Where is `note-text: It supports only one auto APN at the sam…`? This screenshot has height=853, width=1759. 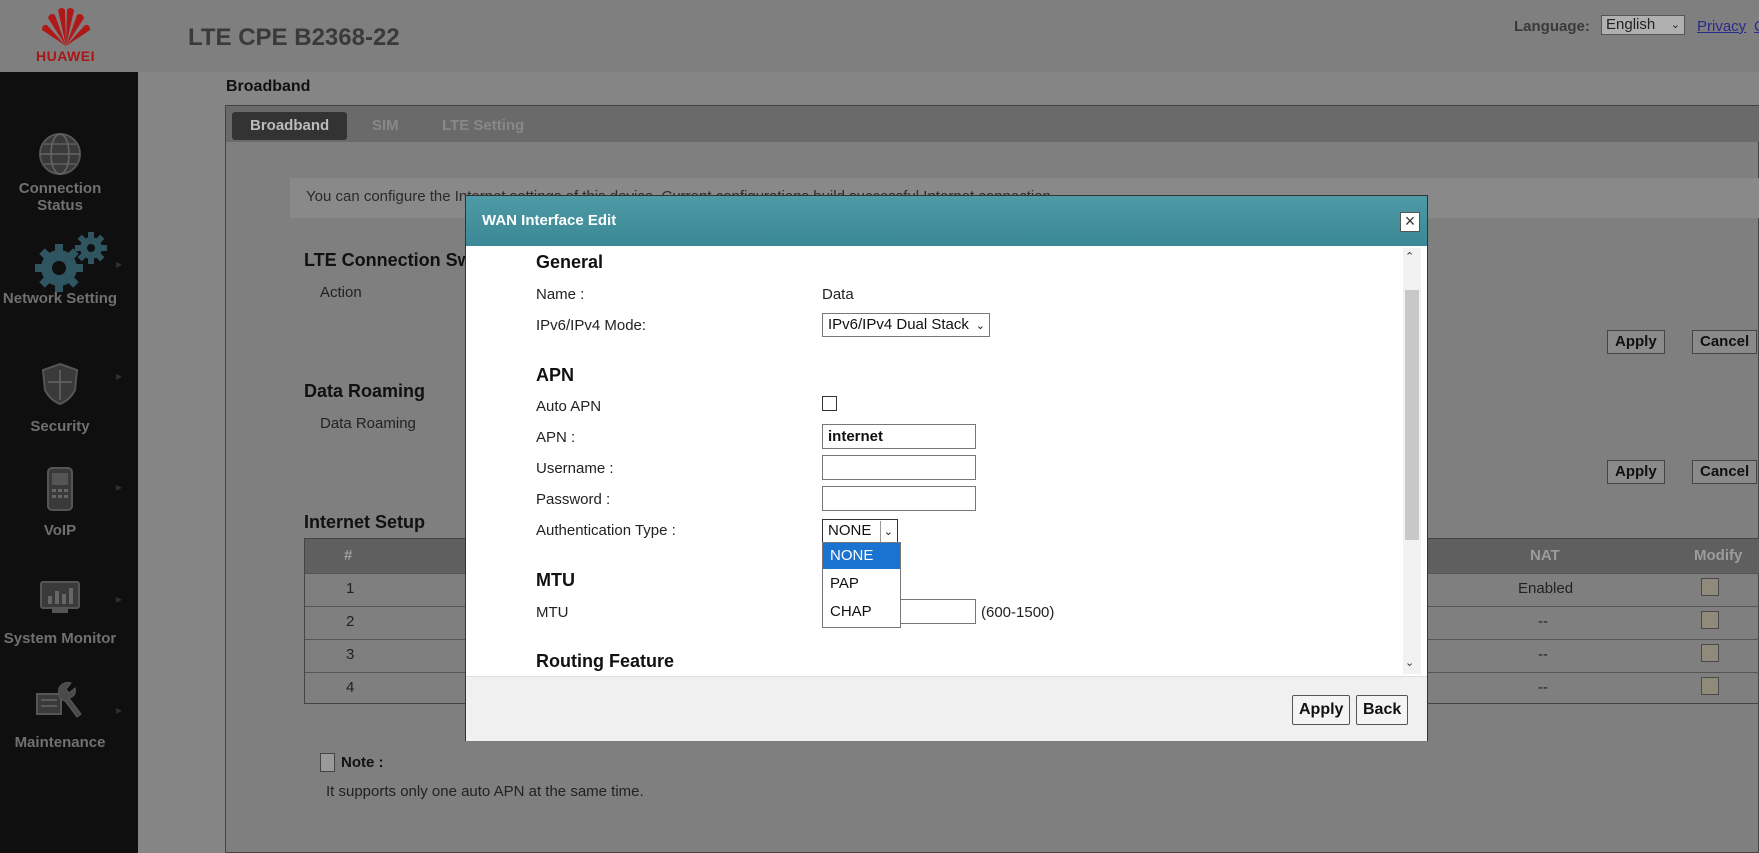 note-text: It supports only one auto APN at the sam… is located at coordinates (485, 791).